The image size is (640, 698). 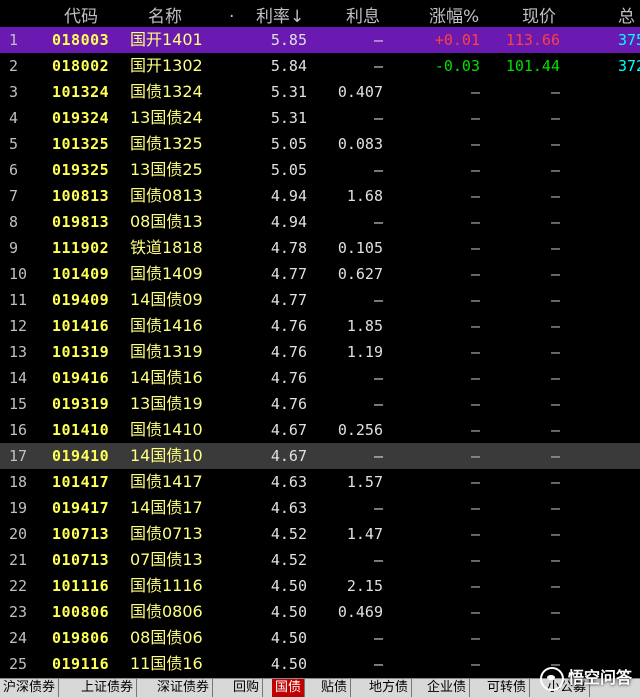 I want to click on table-row: 13 101319 国债1319 4.76 1.19 – –, so click(x=320, y=352).